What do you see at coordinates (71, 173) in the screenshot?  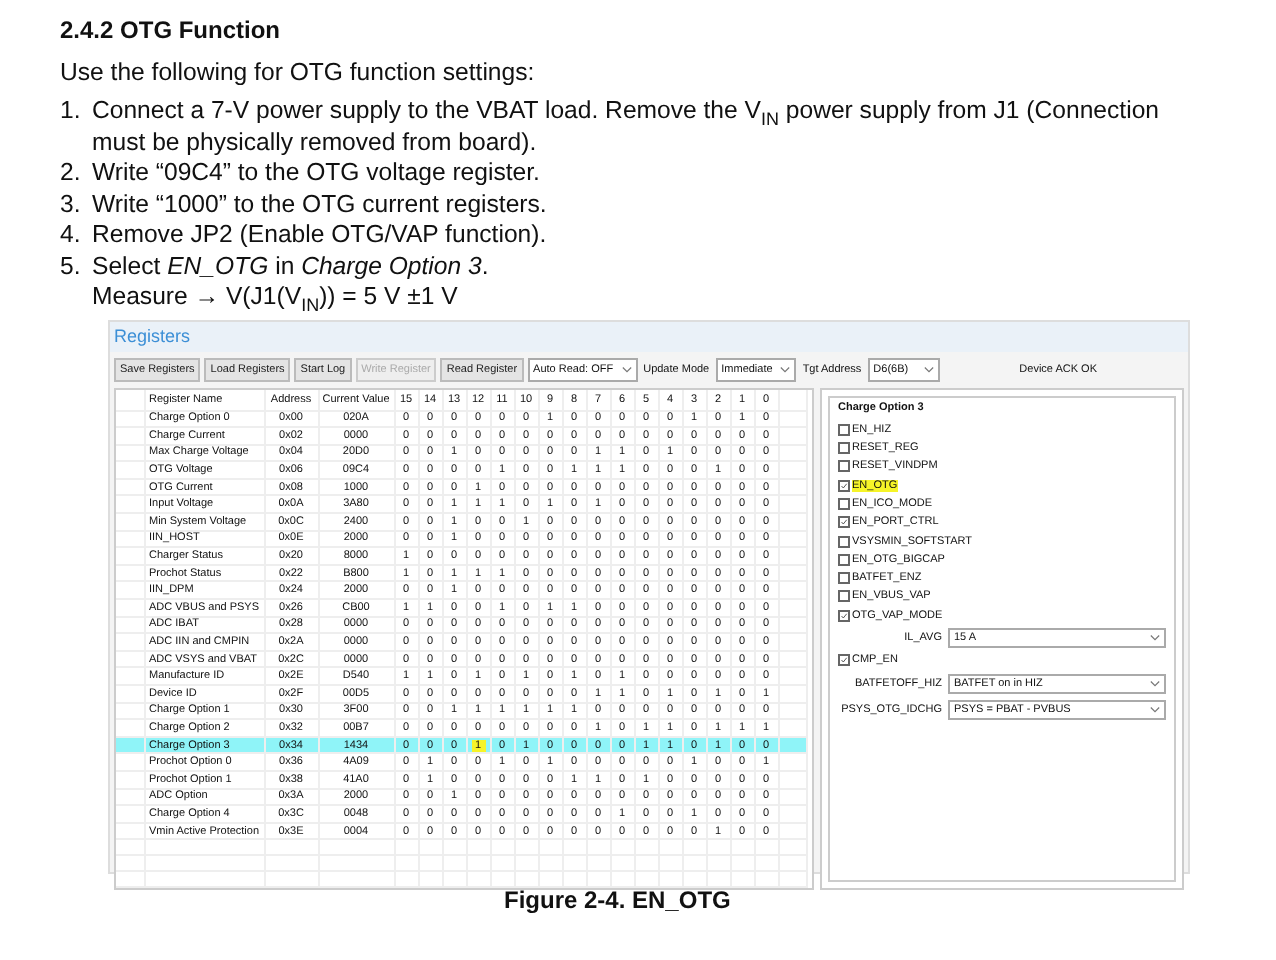 I see `step-number: 2.` at bounding box center [71, 173].